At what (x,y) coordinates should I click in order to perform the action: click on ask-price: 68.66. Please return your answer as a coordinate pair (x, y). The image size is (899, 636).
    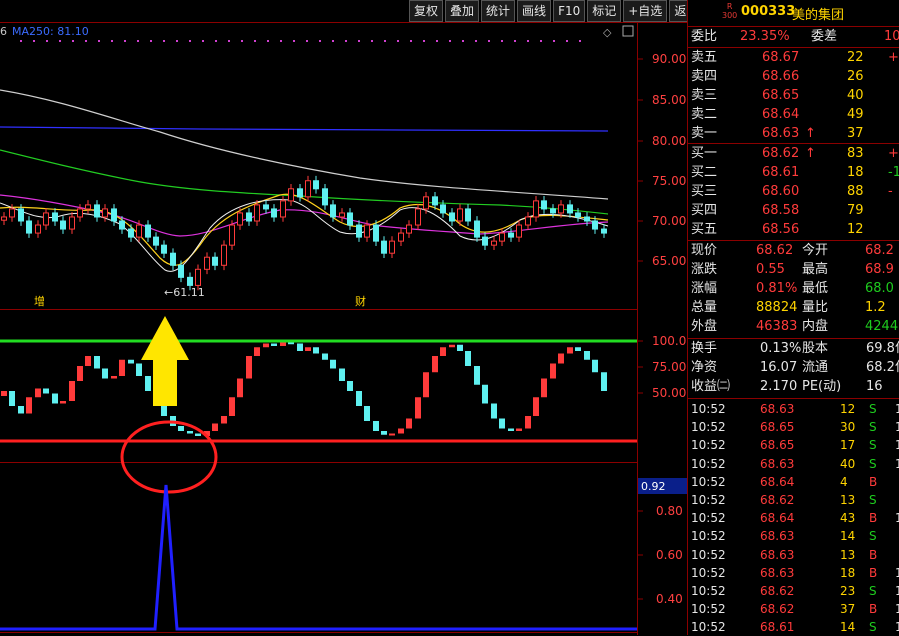
    Looking at the image, I should click on (781, 76).